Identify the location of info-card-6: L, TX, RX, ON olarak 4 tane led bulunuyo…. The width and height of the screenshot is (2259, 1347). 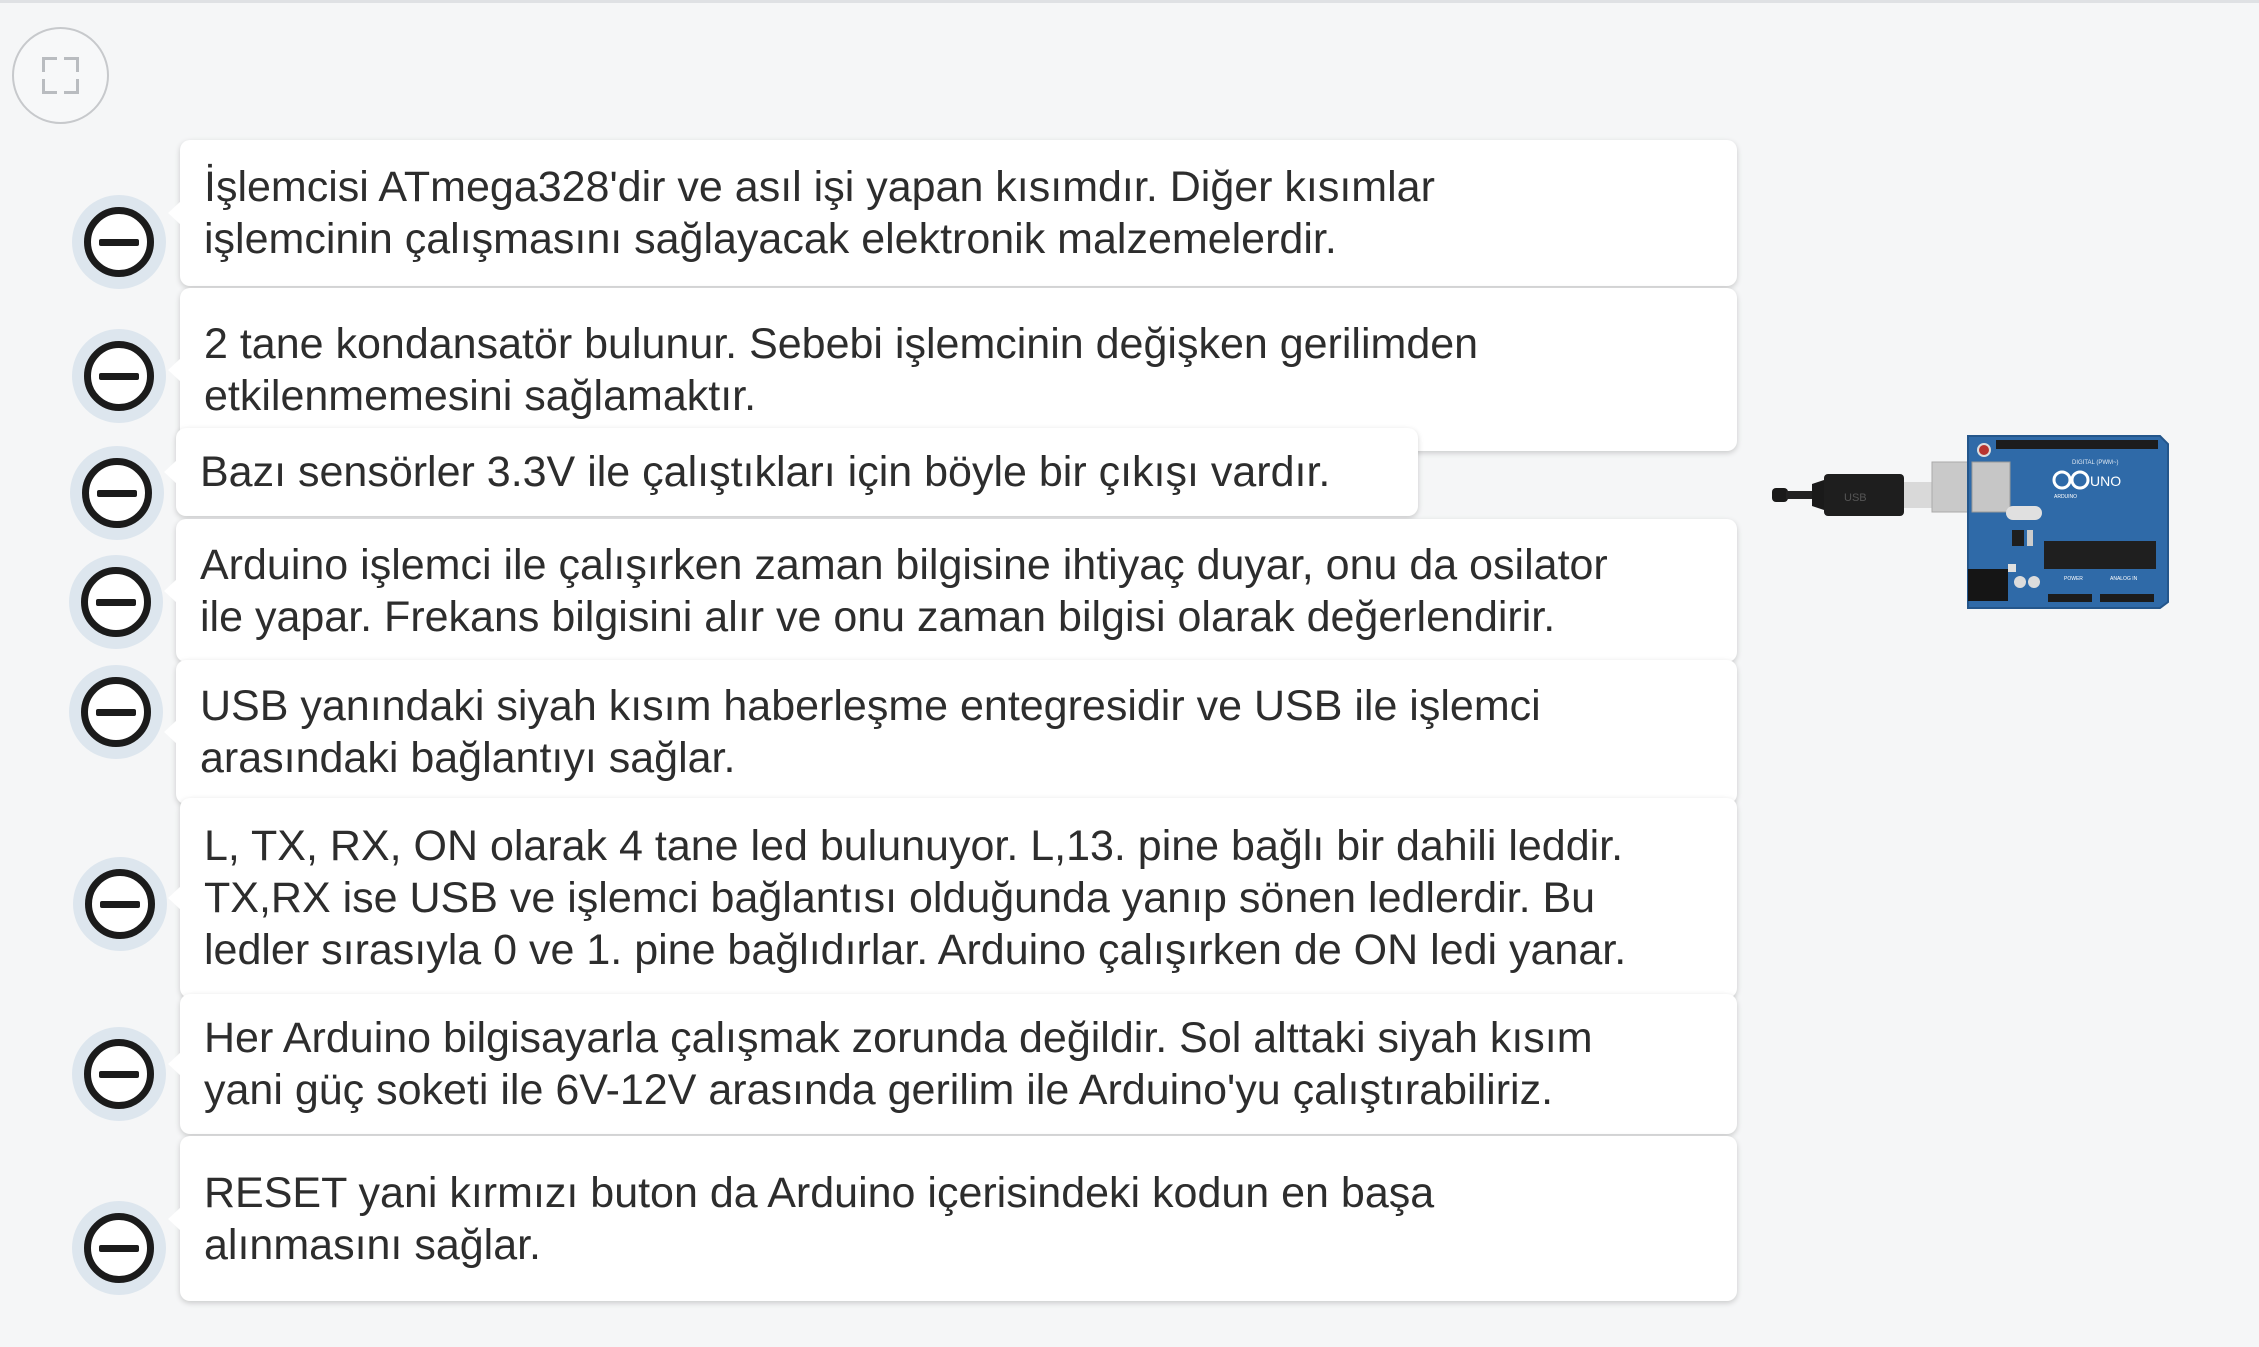
(952, 898).